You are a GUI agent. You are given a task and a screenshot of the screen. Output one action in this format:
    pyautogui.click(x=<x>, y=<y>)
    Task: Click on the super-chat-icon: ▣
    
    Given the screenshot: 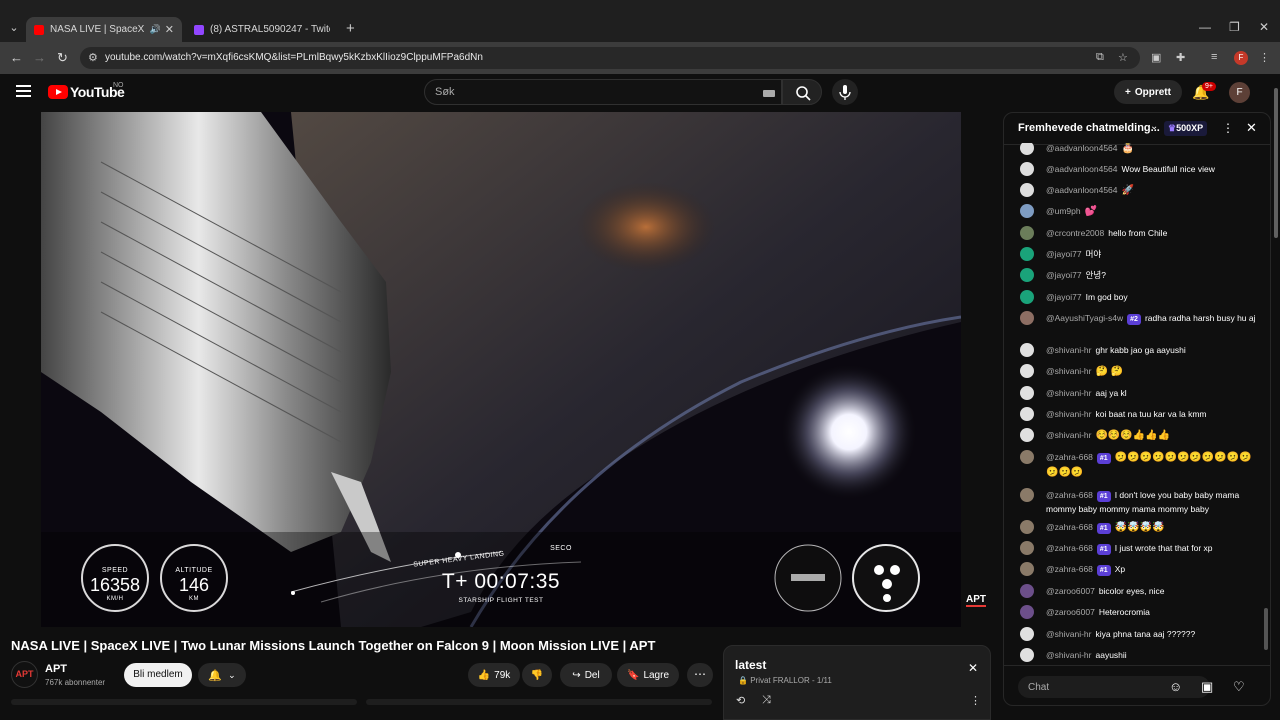 What is the action you would take?
    pyautogui.click(x=1207, y=687)
    